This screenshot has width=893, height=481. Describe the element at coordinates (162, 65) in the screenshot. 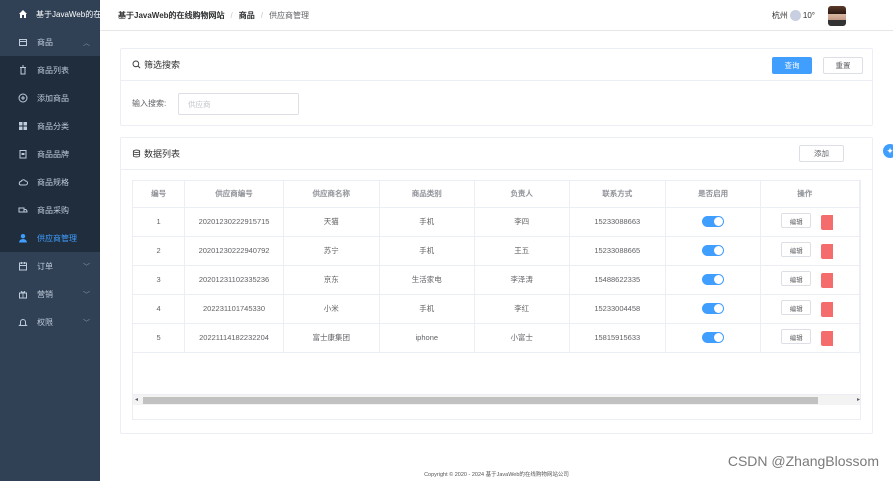

I see `search-card-title: 筛选搜索` at that location.